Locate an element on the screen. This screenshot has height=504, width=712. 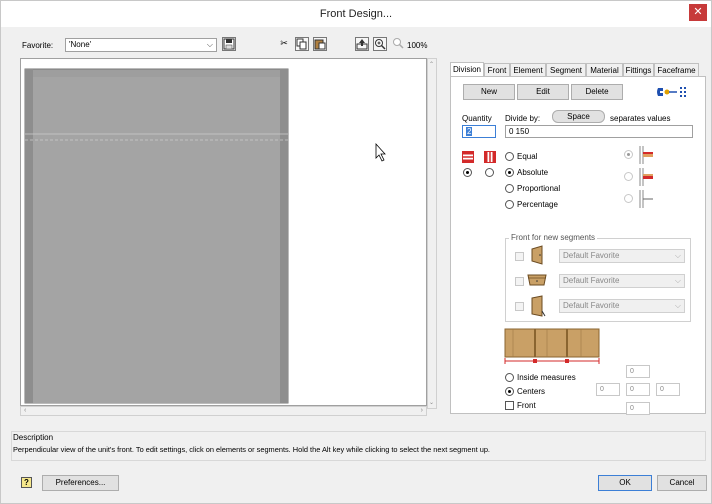
upload-icon is located at coordinates (362, 44).